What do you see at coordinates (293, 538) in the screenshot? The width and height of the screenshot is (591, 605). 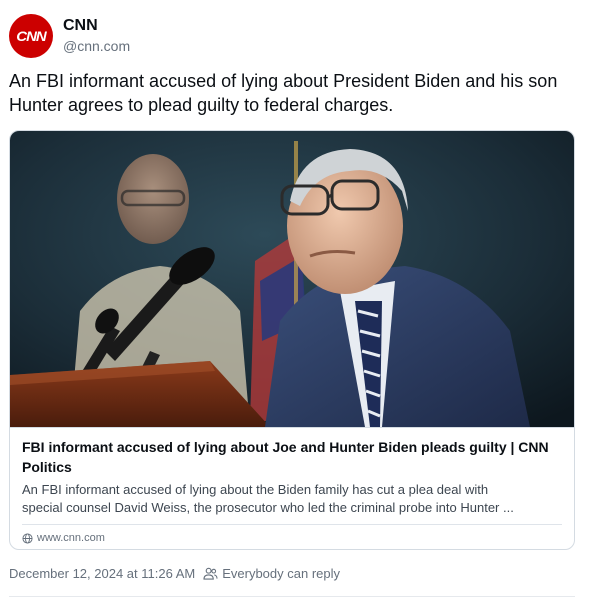 I see `card-domain: www.cnn.com` at bounding box center [293, 538].